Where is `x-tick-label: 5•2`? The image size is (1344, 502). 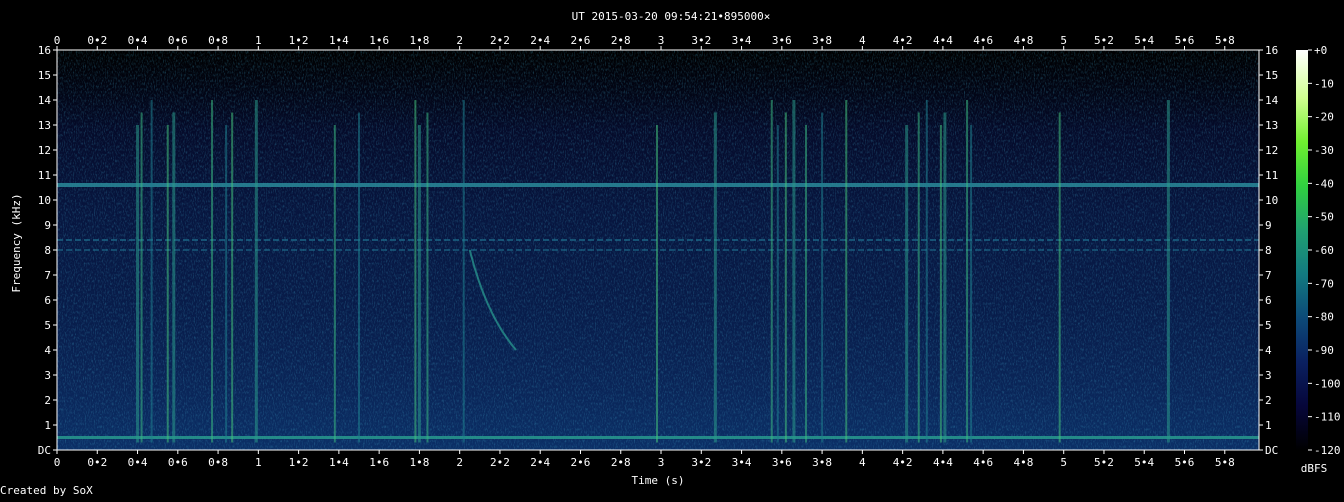
x-tick-label: 5•2 is located at coordinates (1104, 462).